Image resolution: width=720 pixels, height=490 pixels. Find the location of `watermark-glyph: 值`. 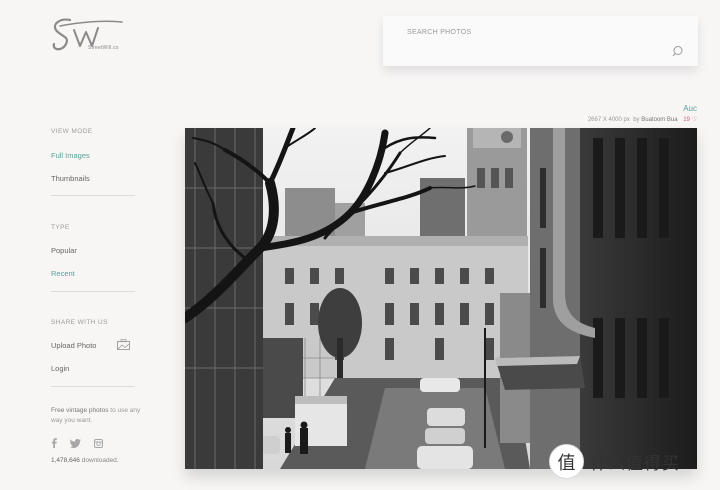

watermark-glyph: 值 is located at coordinates (566, 462).